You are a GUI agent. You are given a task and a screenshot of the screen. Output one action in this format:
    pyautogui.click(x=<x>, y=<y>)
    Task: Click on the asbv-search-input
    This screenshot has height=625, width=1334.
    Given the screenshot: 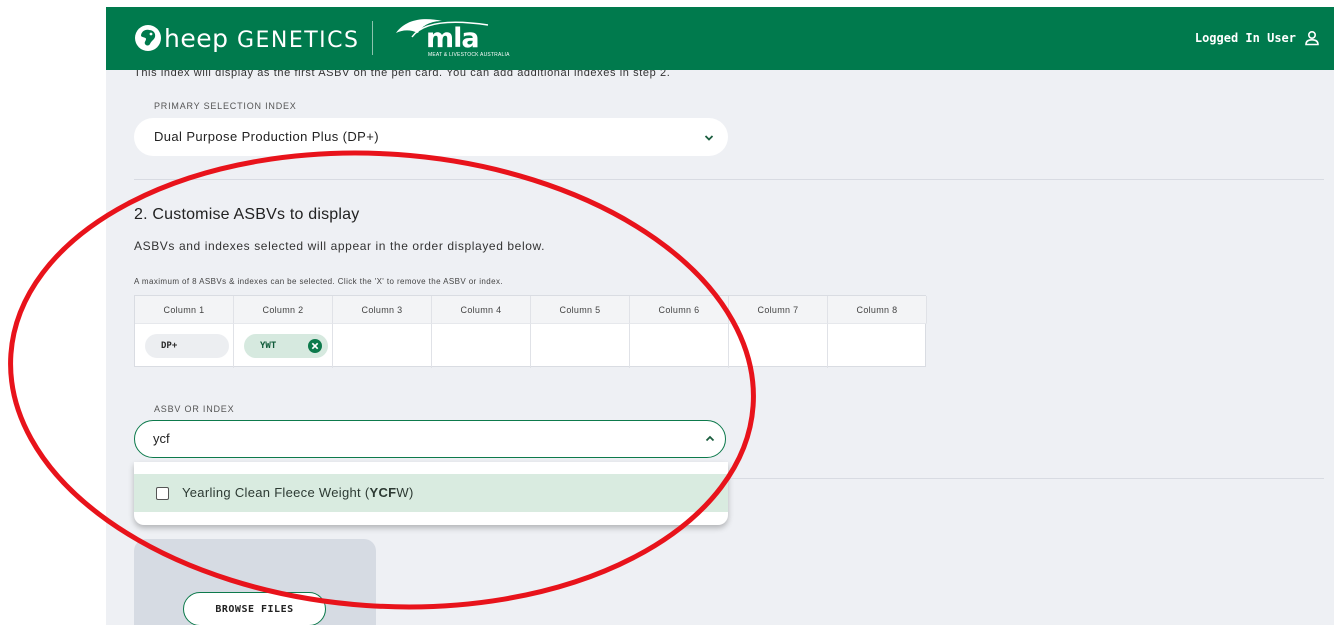 What is the action you would take?
    pyautogui.click(x=413, y=438)
    